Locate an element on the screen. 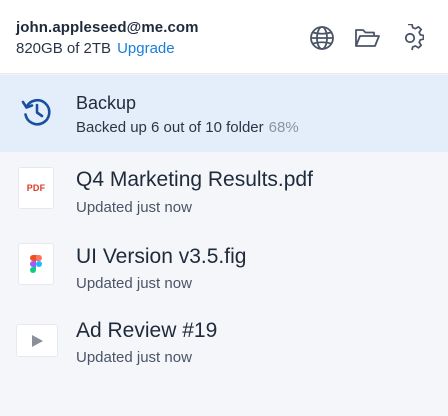 The image size is (448, 416). account-email: john.appleseed@me.com is located at coordinates (107, 27).